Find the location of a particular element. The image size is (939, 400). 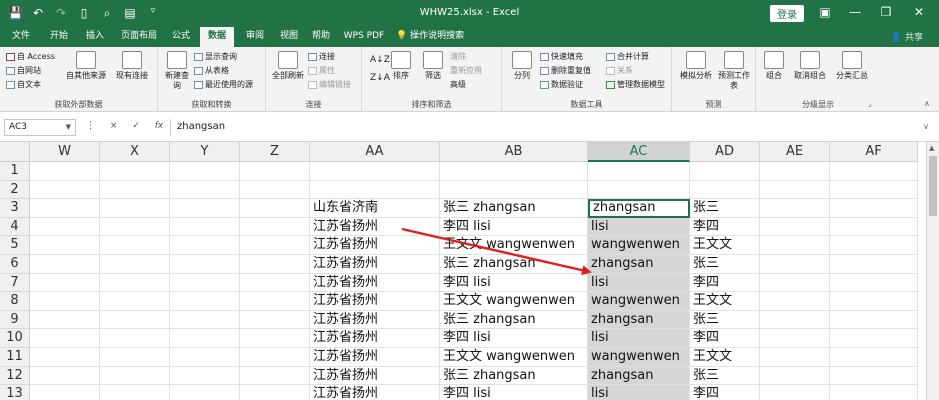

cell-y4 is located at coordinates (205, 227).